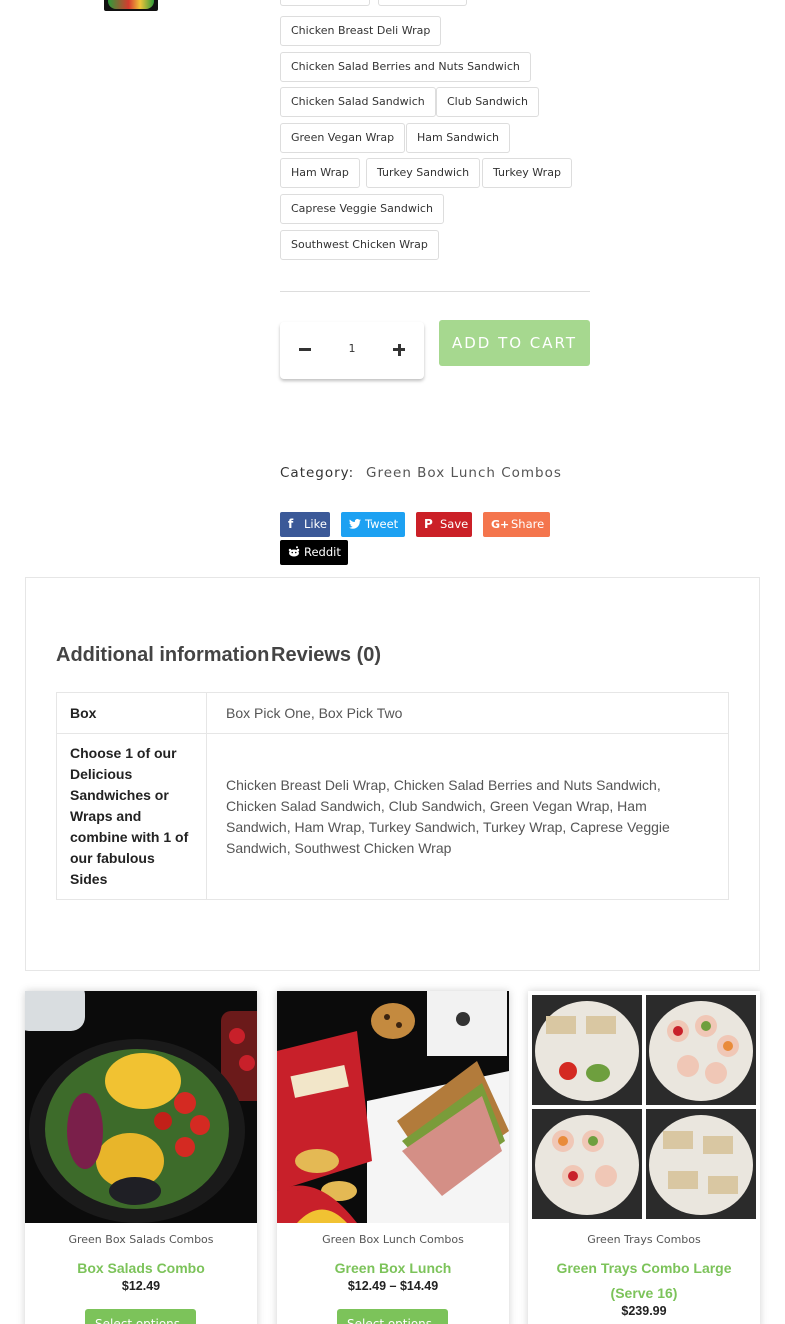 Image resolution: width=785 pixels, height=1324 pixels. I want to click on product-category: Green Trays Combos, so click(644, 1239).